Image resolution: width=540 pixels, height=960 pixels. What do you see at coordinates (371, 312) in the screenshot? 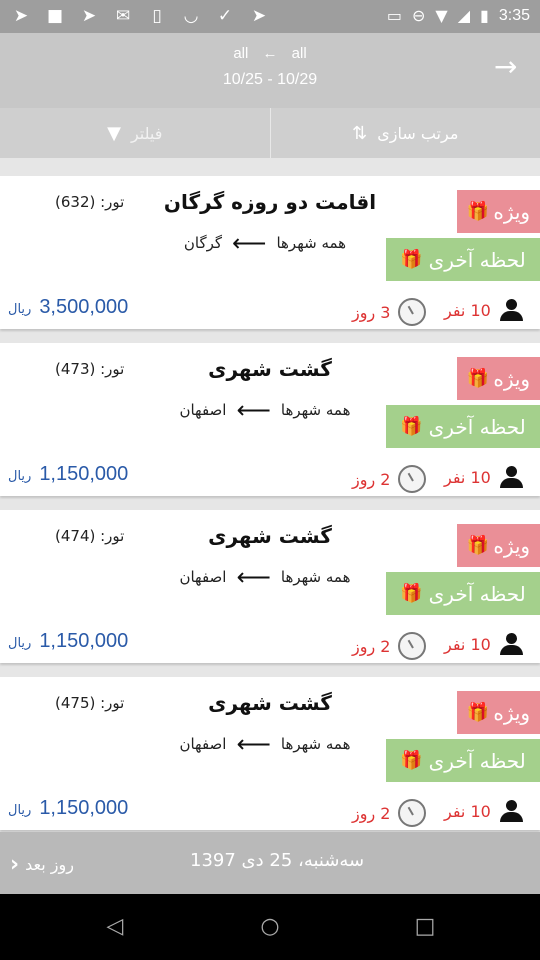
I see `duration-label: 3 روز` at bounding box center [371, 312].